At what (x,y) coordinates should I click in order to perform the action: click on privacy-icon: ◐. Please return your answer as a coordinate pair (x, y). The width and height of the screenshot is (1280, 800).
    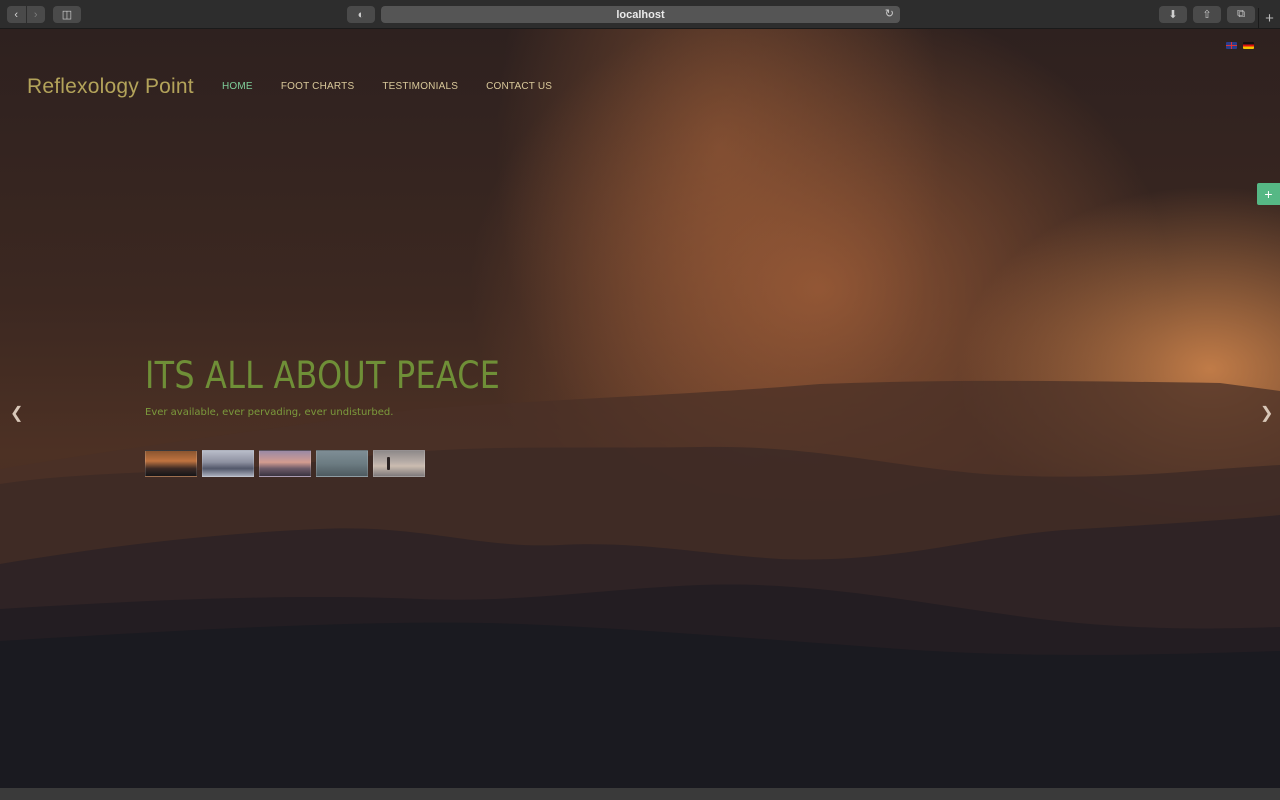
    Looking at the image, I should click on (361, 14).